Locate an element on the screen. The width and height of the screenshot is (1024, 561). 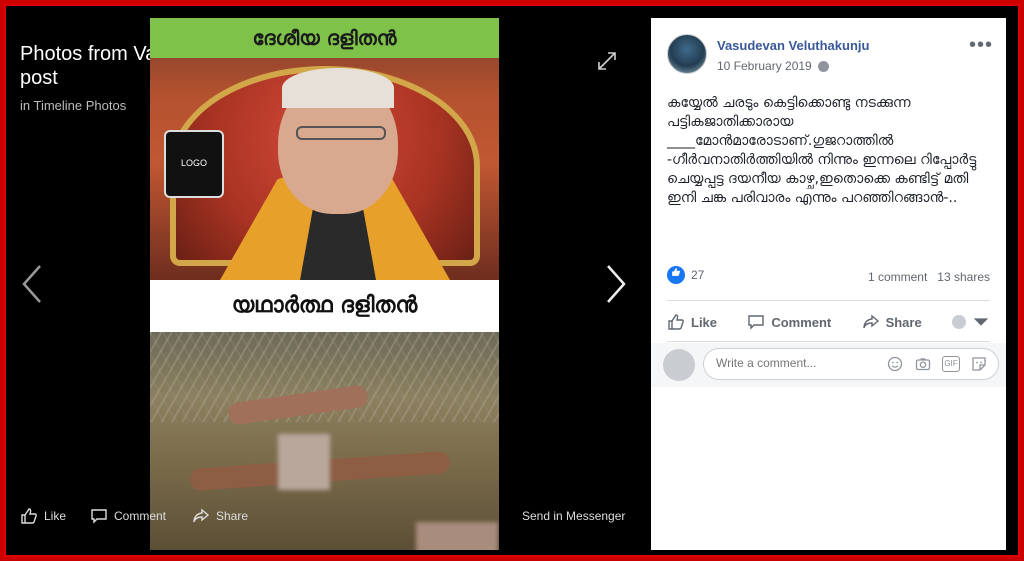
like-reaction-icon is located at coordinates (676, 275).